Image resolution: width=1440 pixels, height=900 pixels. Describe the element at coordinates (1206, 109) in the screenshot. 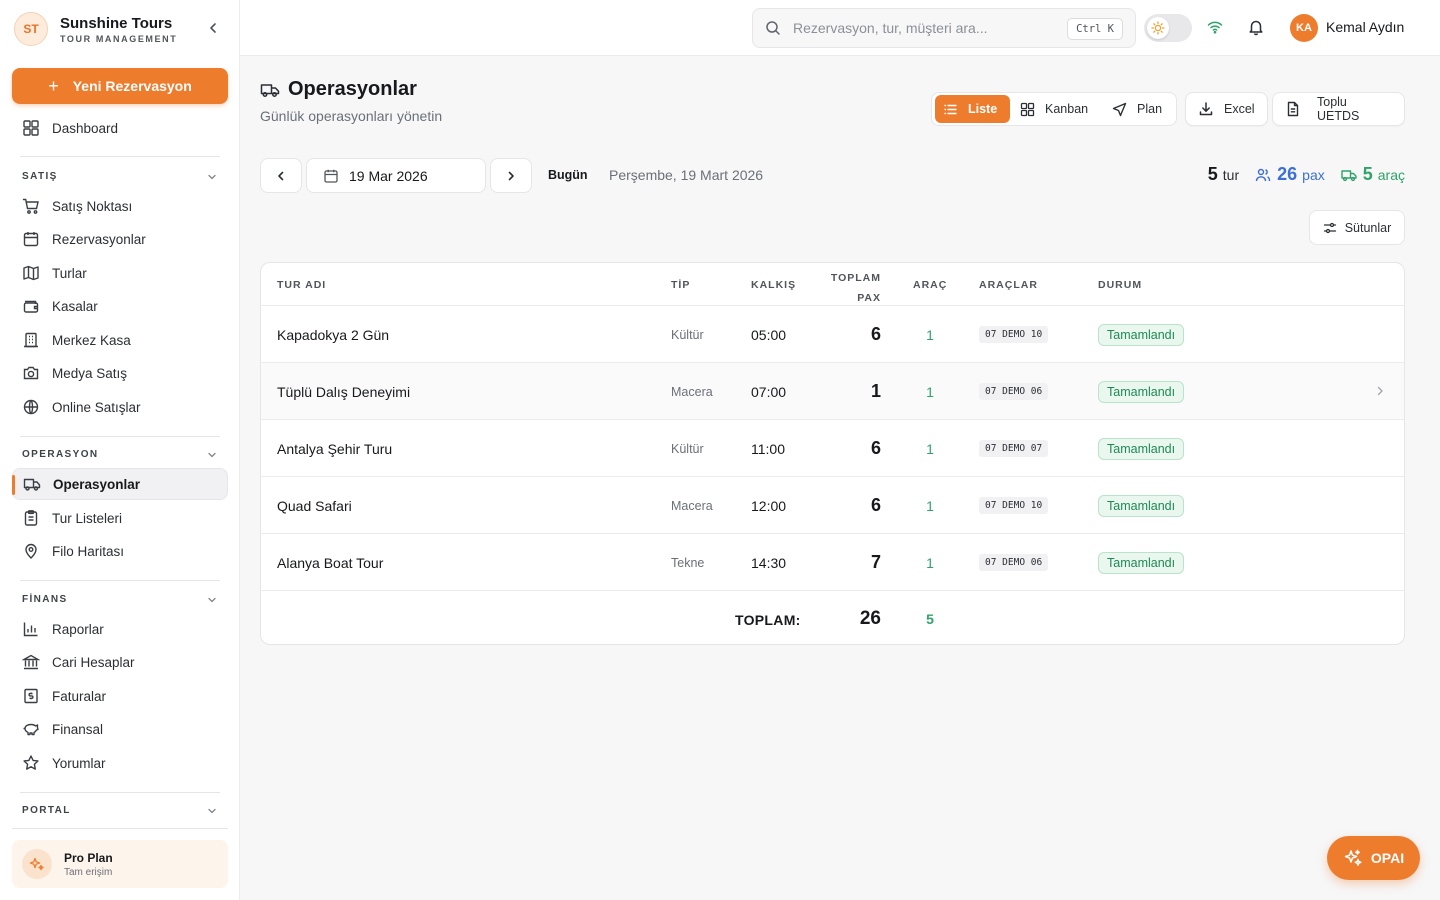

I see `download-icon` at that location.